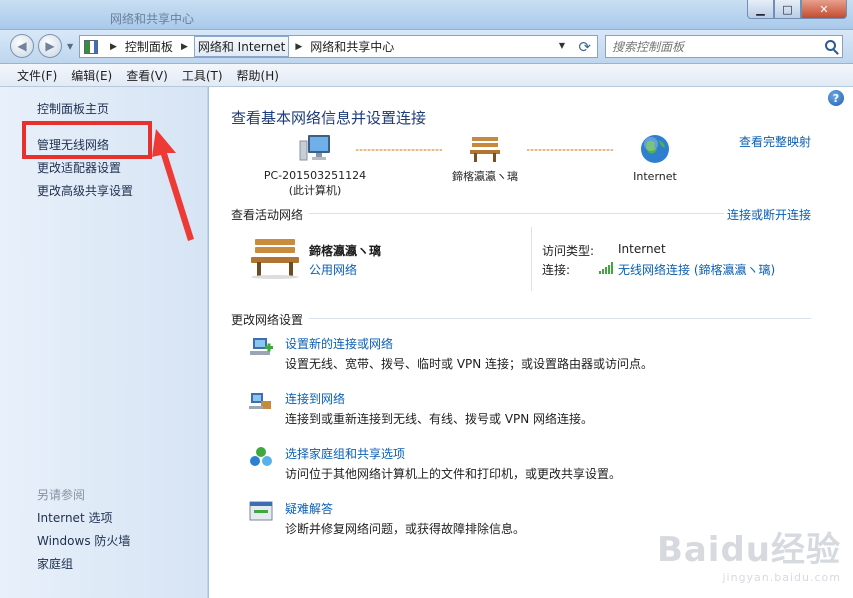  Describe the element at coordinates (426, 75) in the screenshot. I see `menu-bar: 文件(F) 编辑(E) 查看(V) 工具(T) 帮助(H)` at that location.